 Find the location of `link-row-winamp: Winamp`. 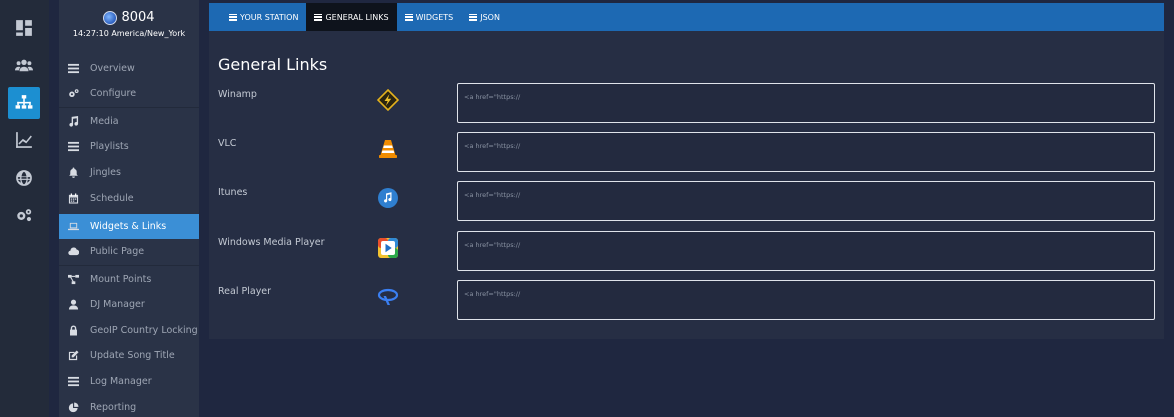

link-row-winamp: Winamp is located at coordinates (686, 110).